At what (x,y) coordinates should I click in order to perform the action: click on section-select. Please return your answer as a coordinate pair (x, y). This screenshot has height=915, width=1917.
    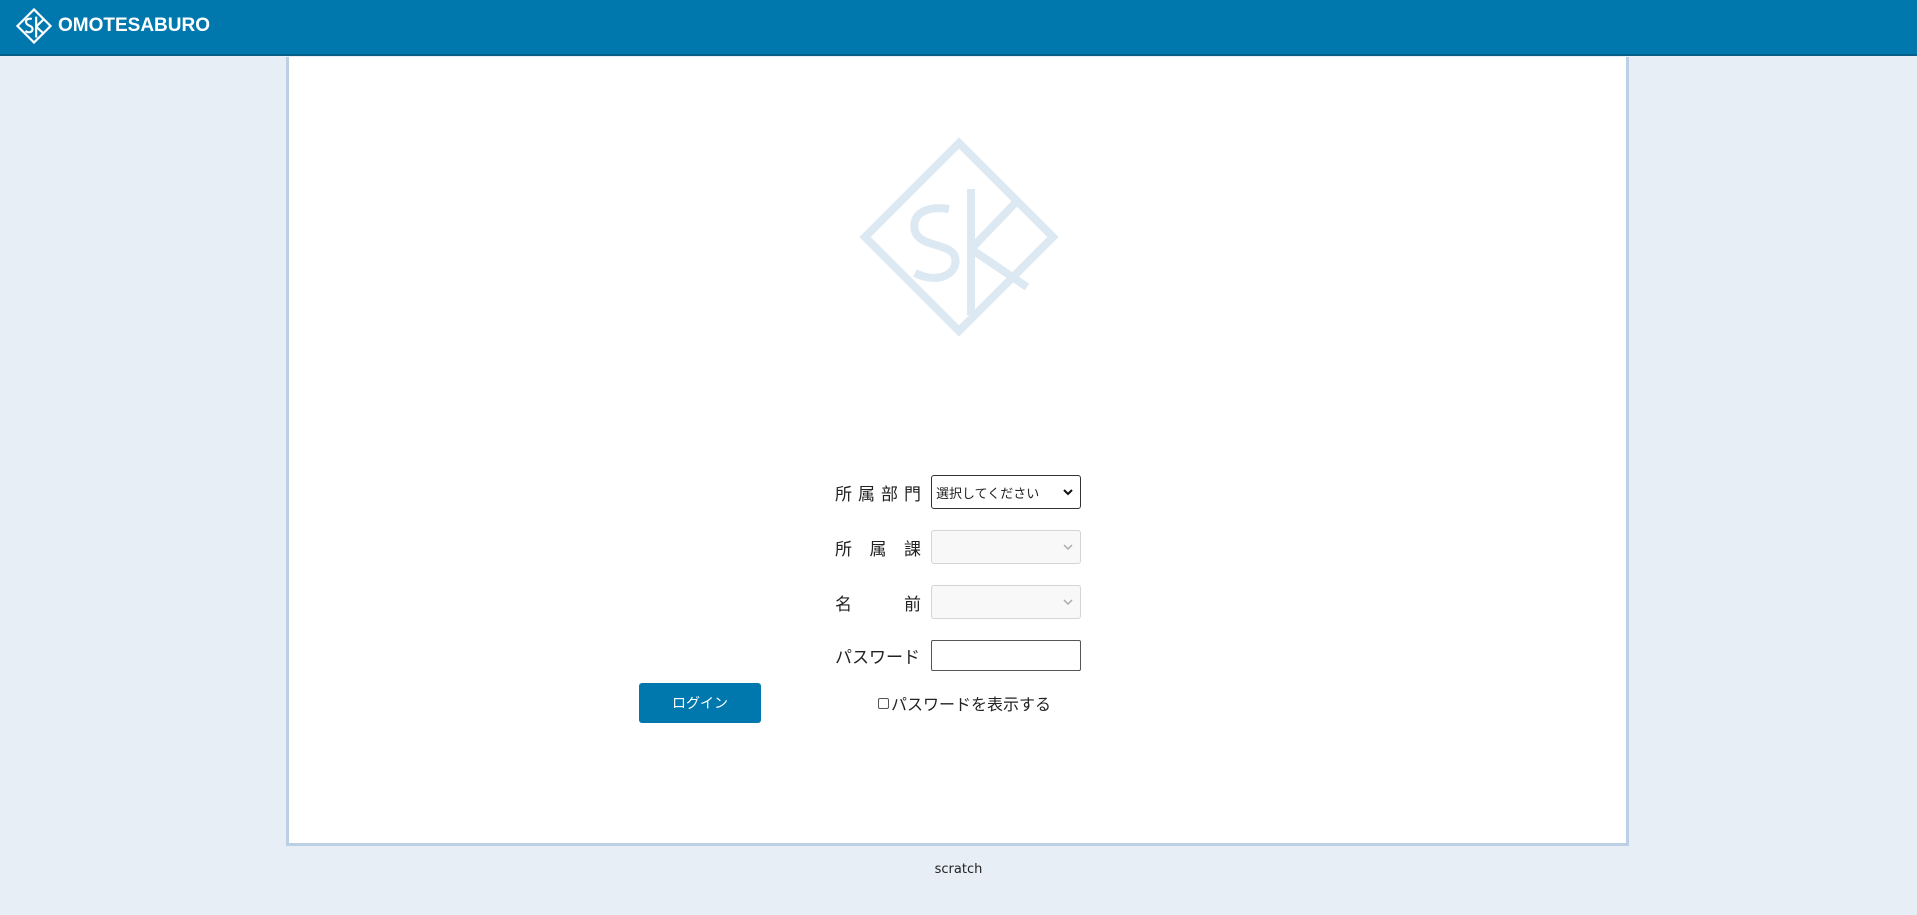
    Looking at the image, I should click on (1006, 547).